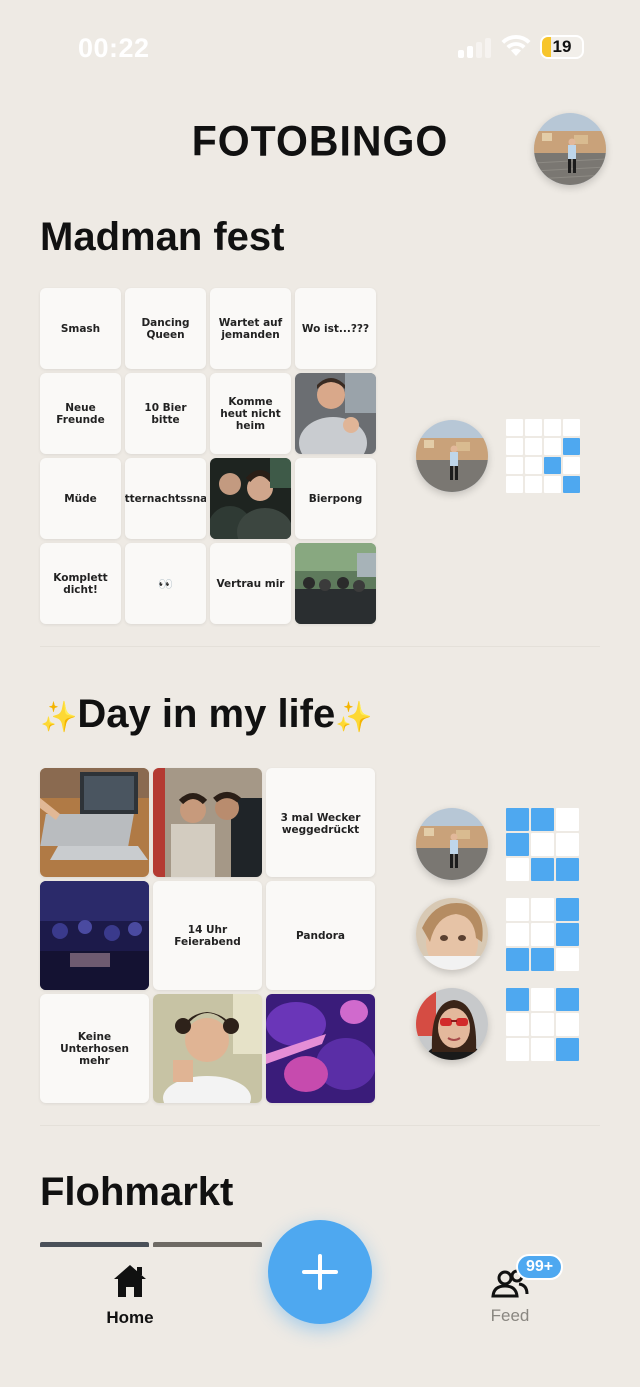 The width and height of the screenshot is (640, 1387). I want to click on tile-label: Wartet auf jemanden, so click(250, 328).